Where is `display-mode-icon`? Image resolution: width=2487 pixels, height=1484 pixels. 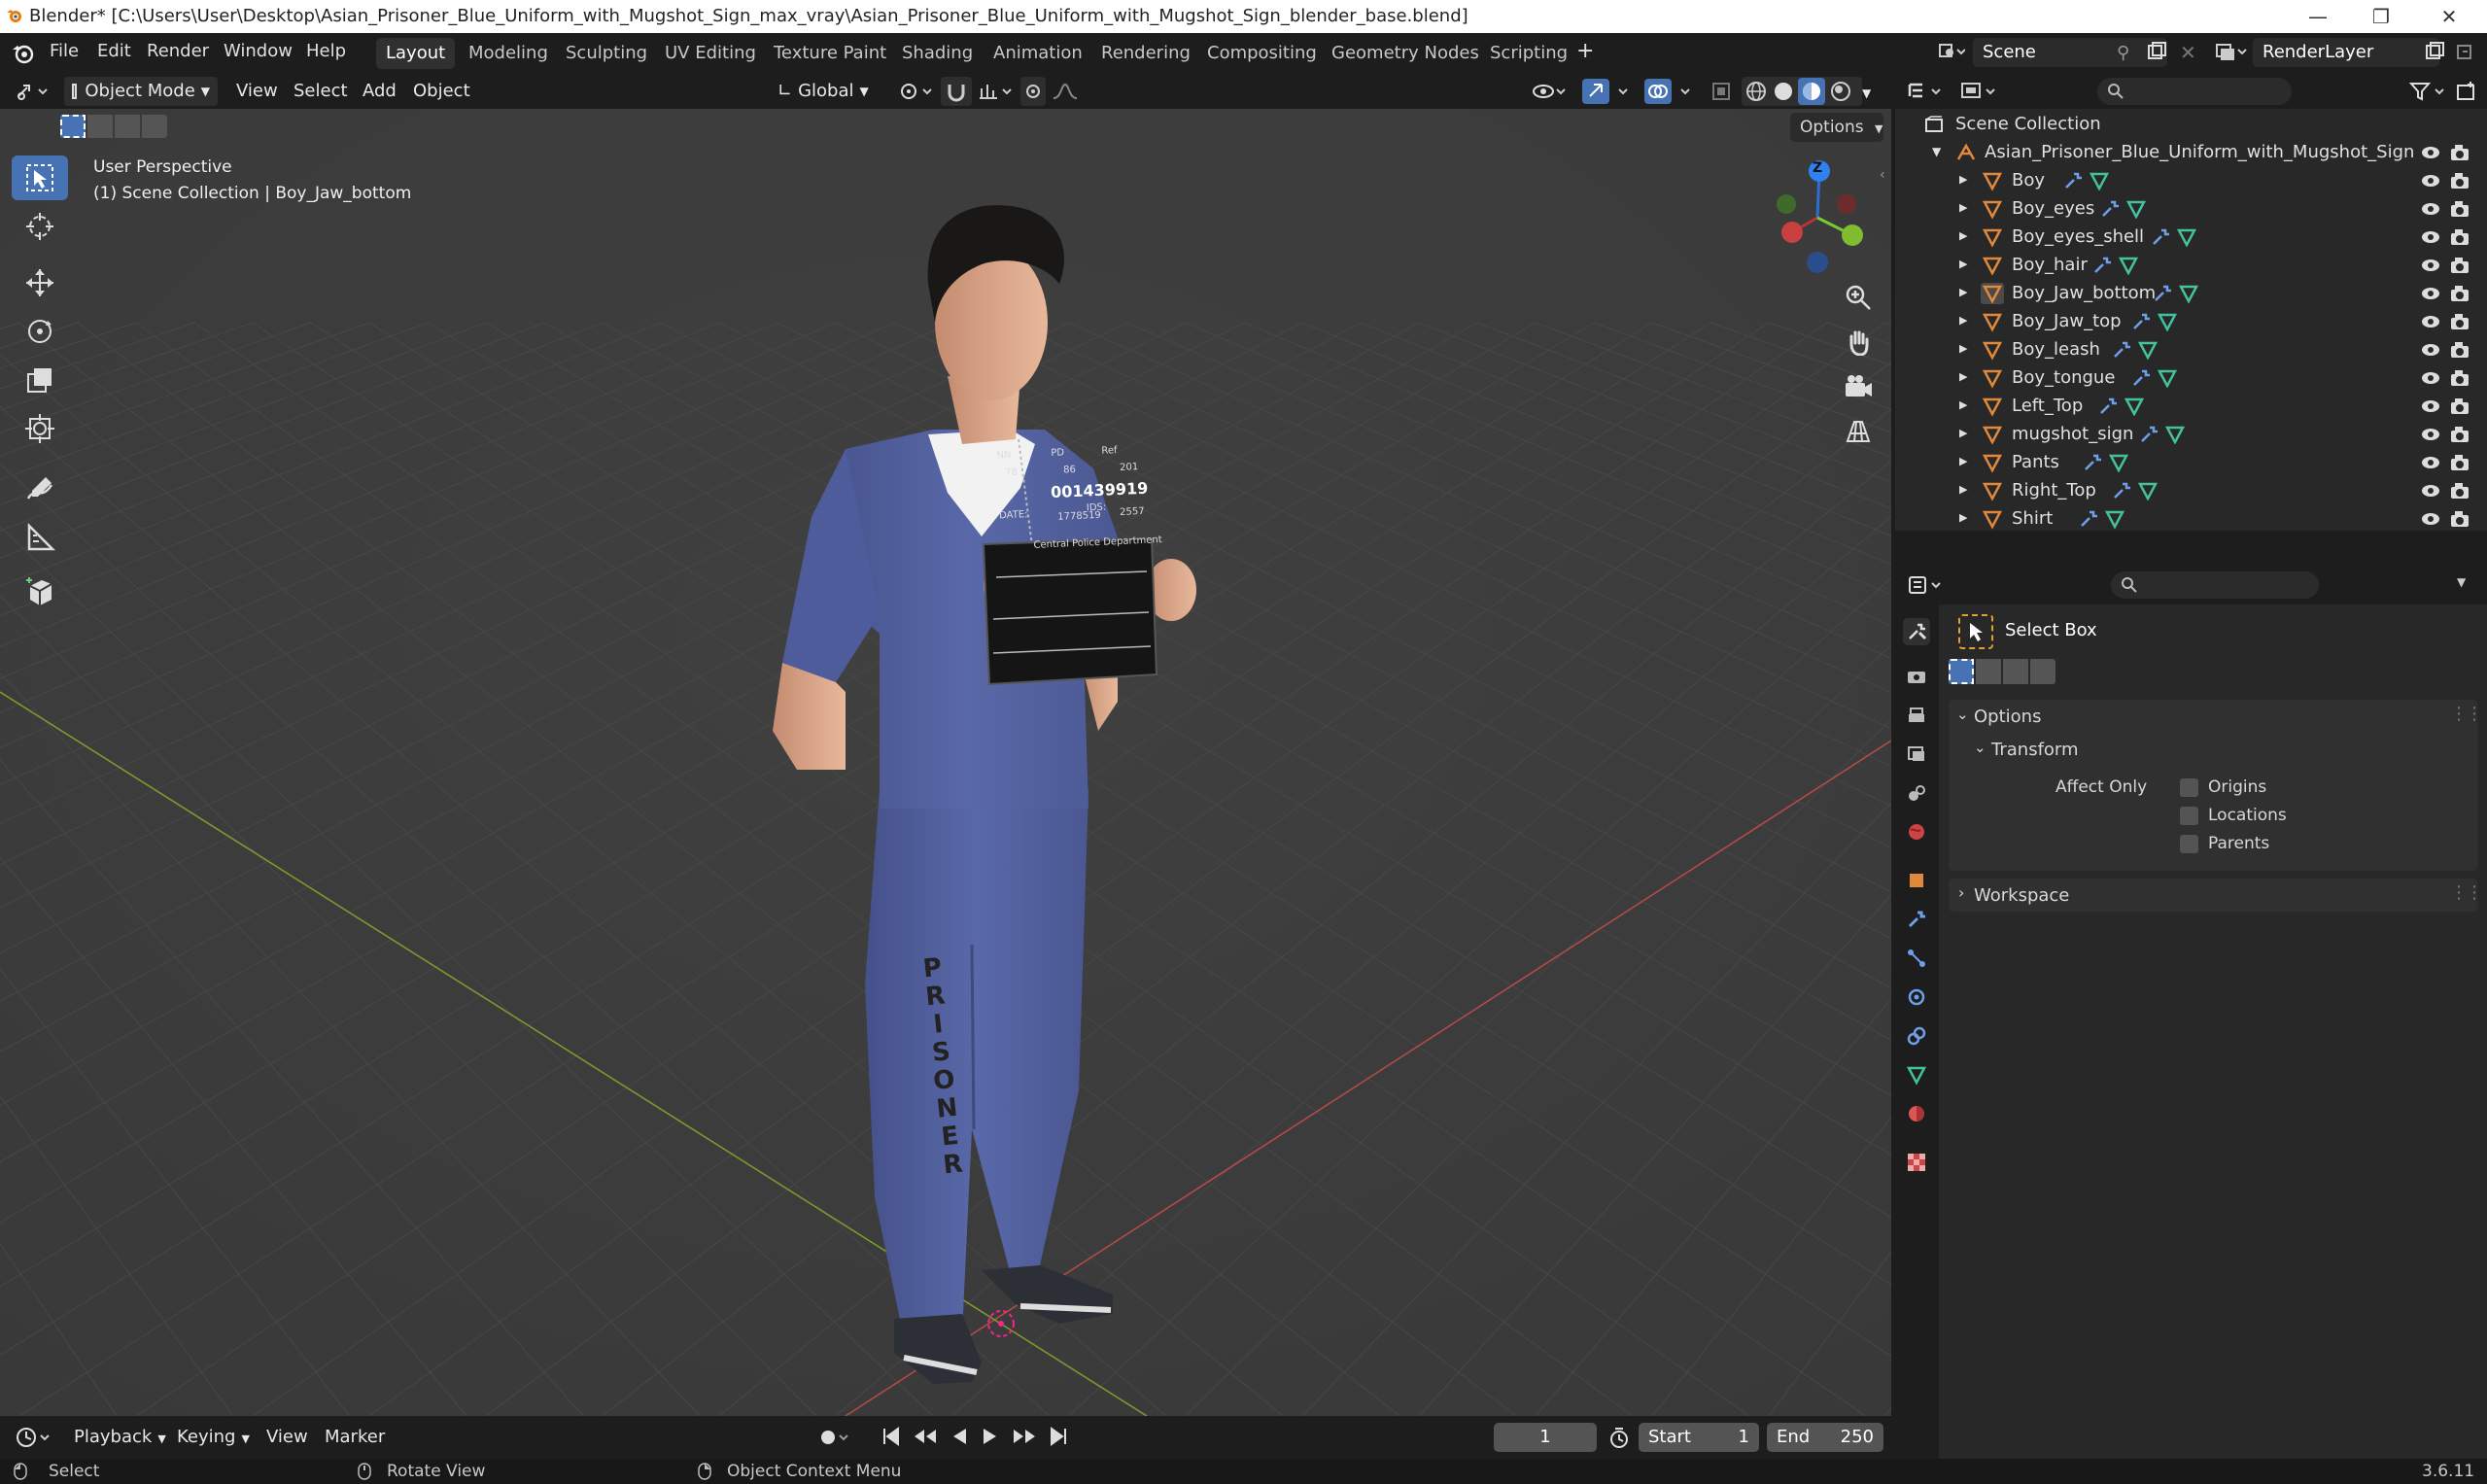 display-mode-icon is located at coordinates (1979, 91).